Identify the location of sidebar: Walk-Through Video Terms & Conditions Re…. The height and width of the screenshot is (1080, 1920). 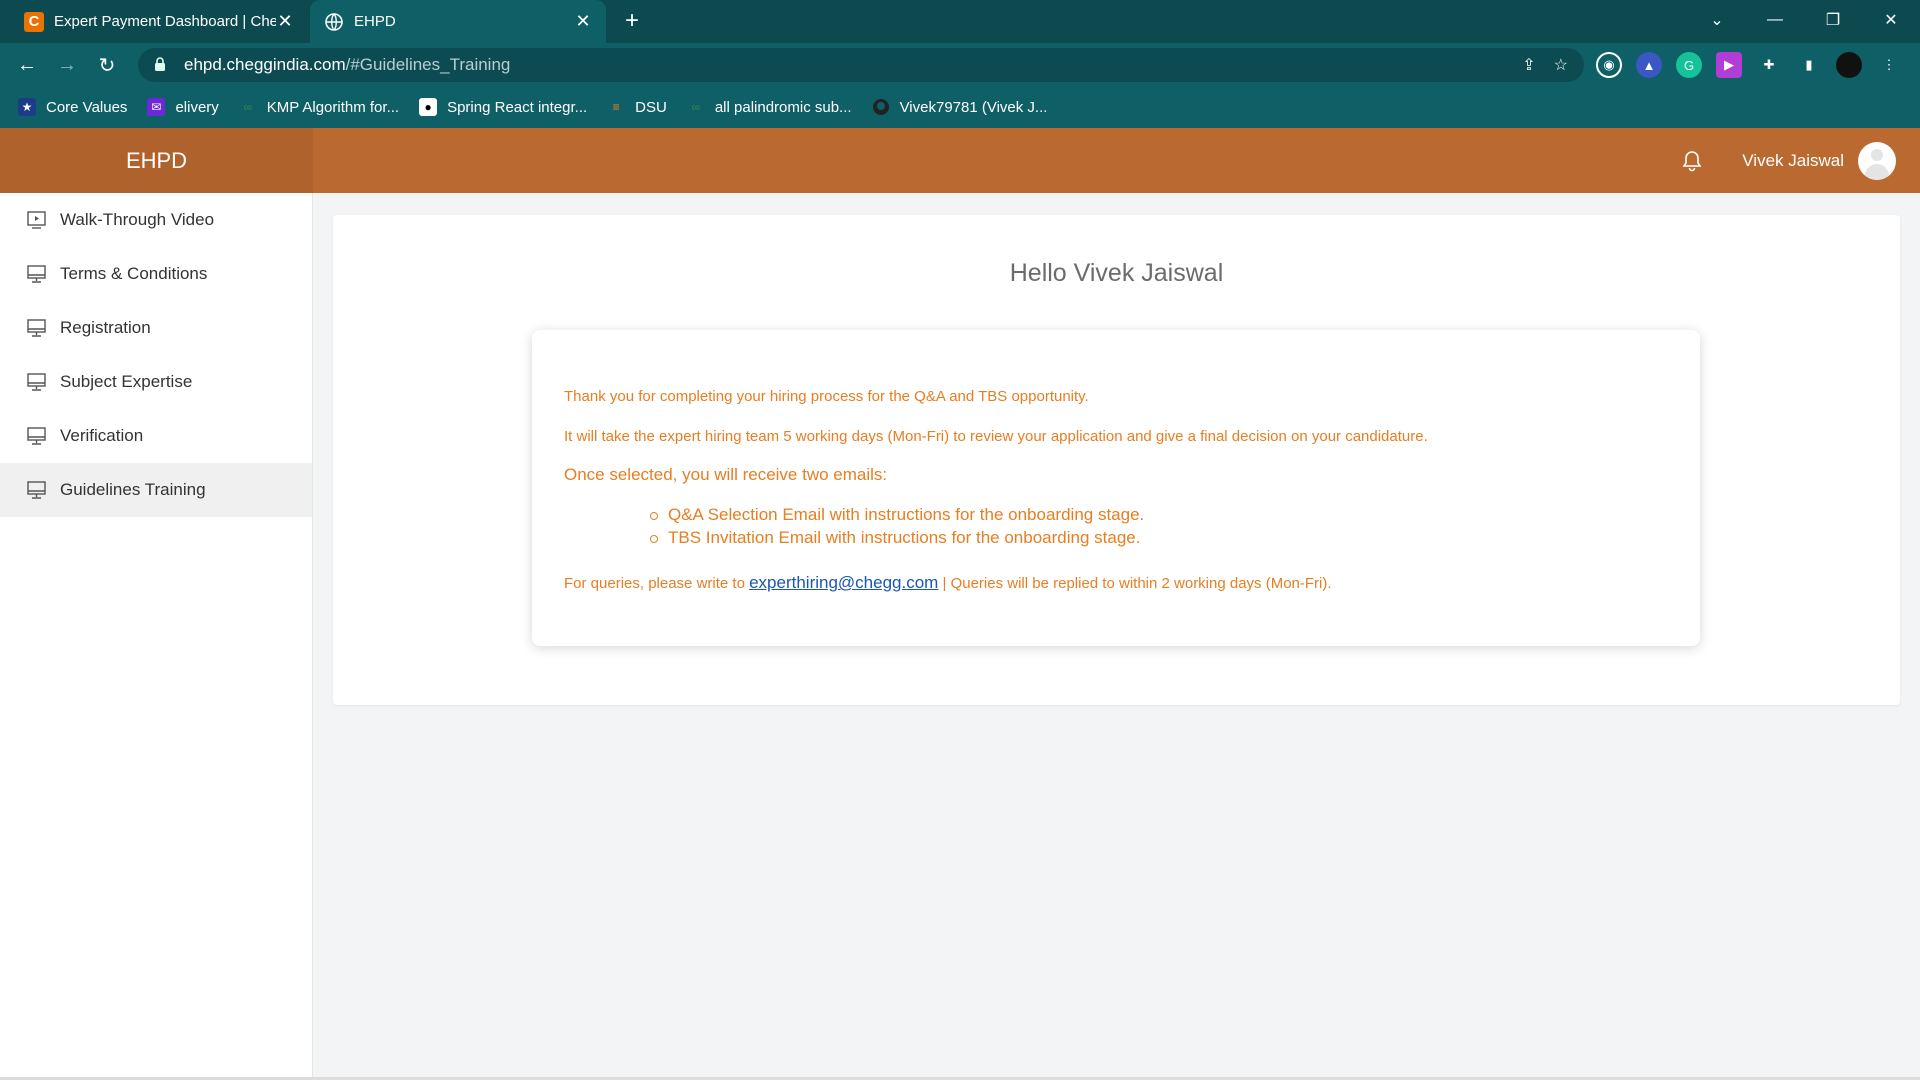
(156, 636).